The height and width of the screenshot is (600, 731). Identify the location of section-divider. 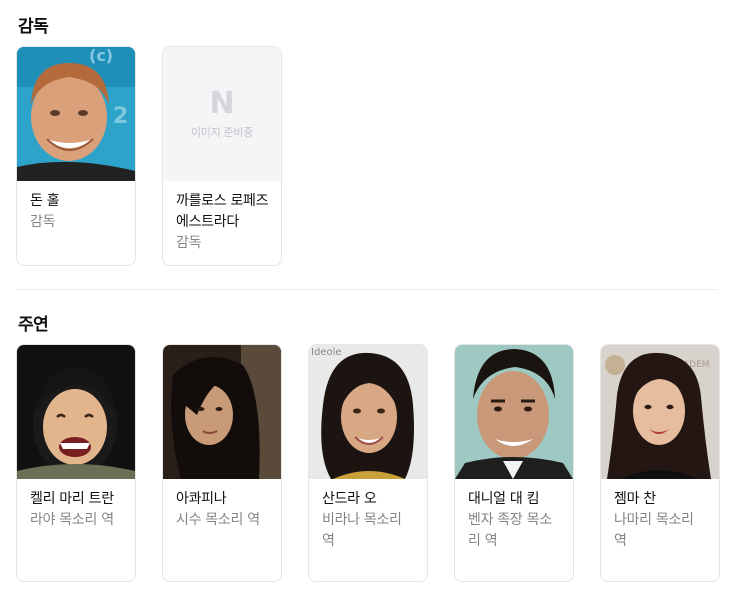
(367, 289).